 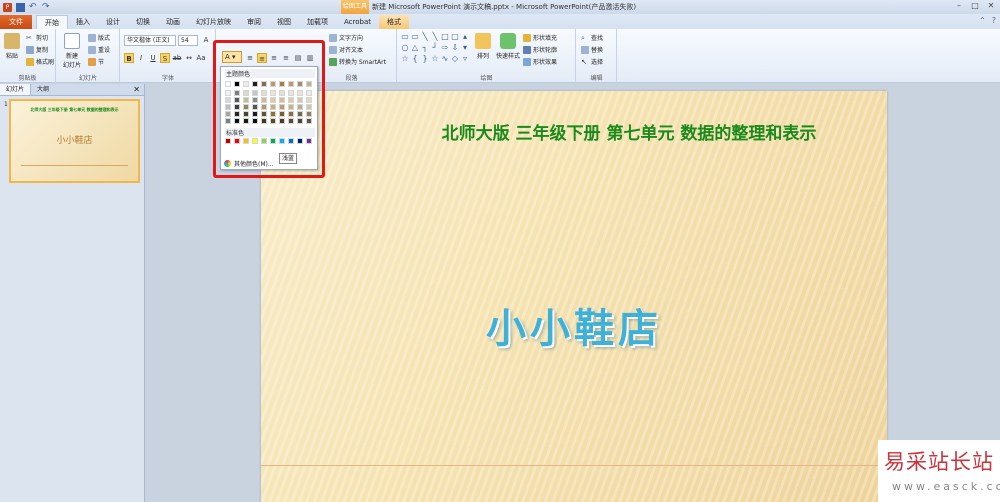 I want to click on powerpoint-logo-icon: P, so click(x=7, y=7).